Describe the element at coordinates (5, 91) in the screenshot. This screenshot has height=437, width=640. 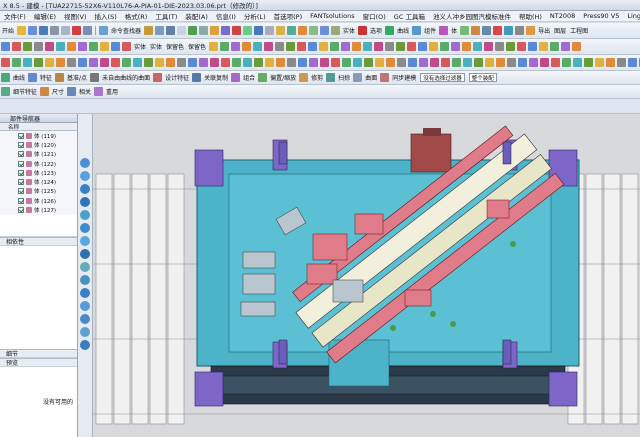
I see `detail-feature-icon` at that location.